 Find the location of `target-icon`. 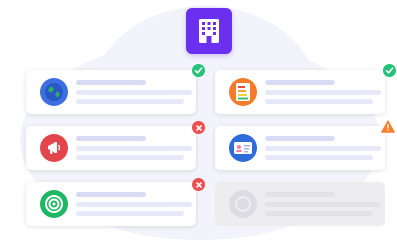

target-icon is located at coordinates (54, 204).